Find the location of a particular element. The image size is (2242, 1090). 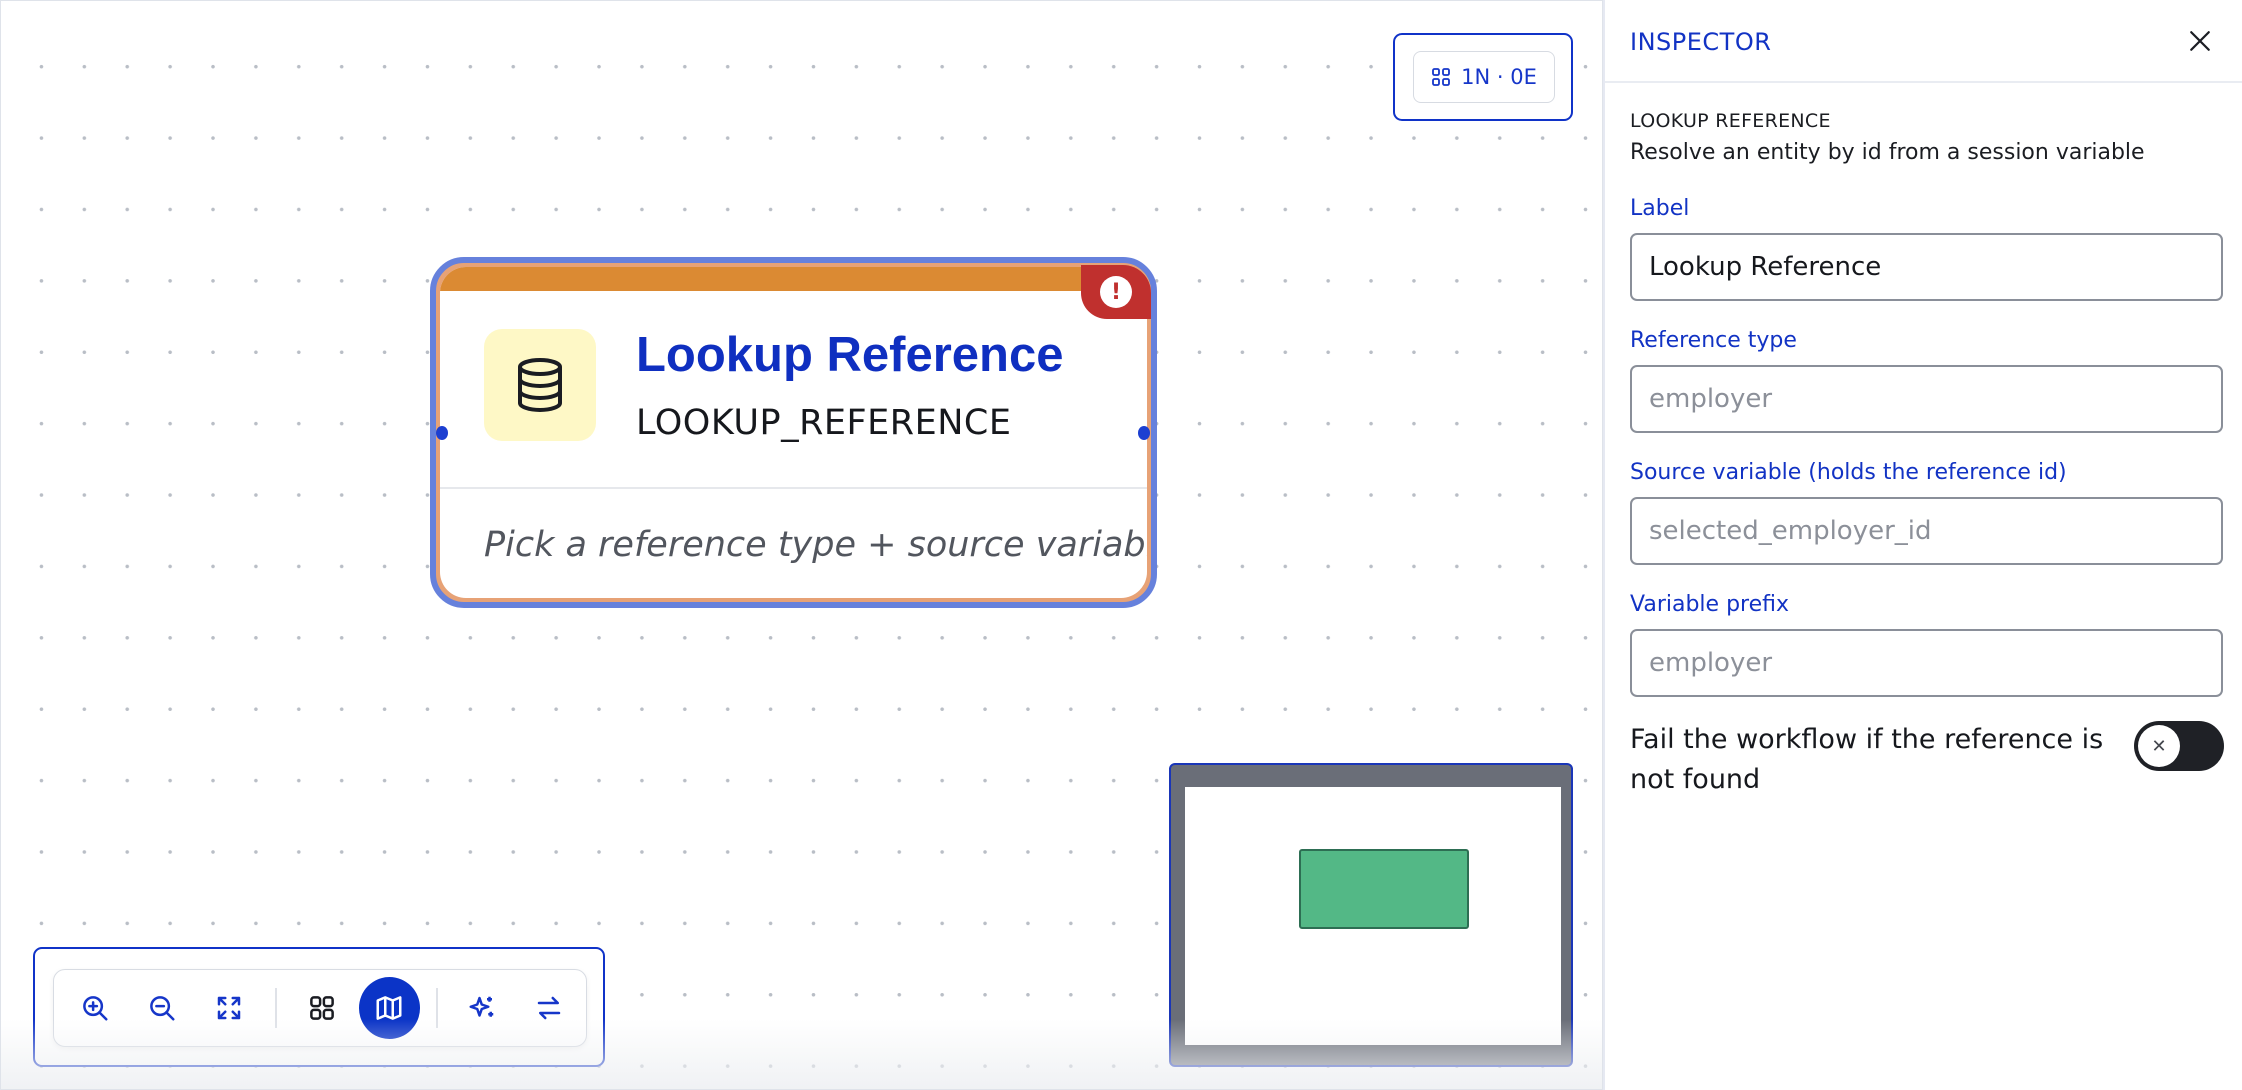

node-hint-text: Pick a reference type + source variable is located at coordinates (815, 545).